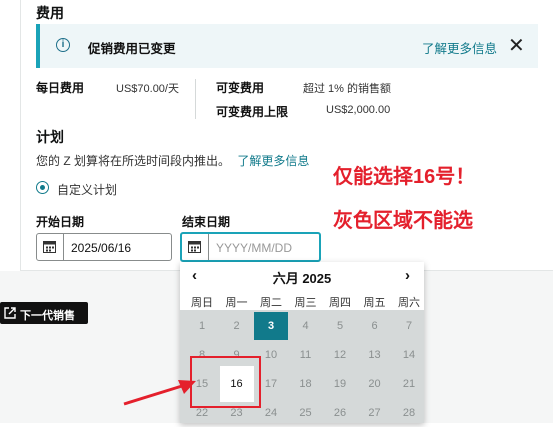  I want to click on calendar-day: 5, so click(340, 326).